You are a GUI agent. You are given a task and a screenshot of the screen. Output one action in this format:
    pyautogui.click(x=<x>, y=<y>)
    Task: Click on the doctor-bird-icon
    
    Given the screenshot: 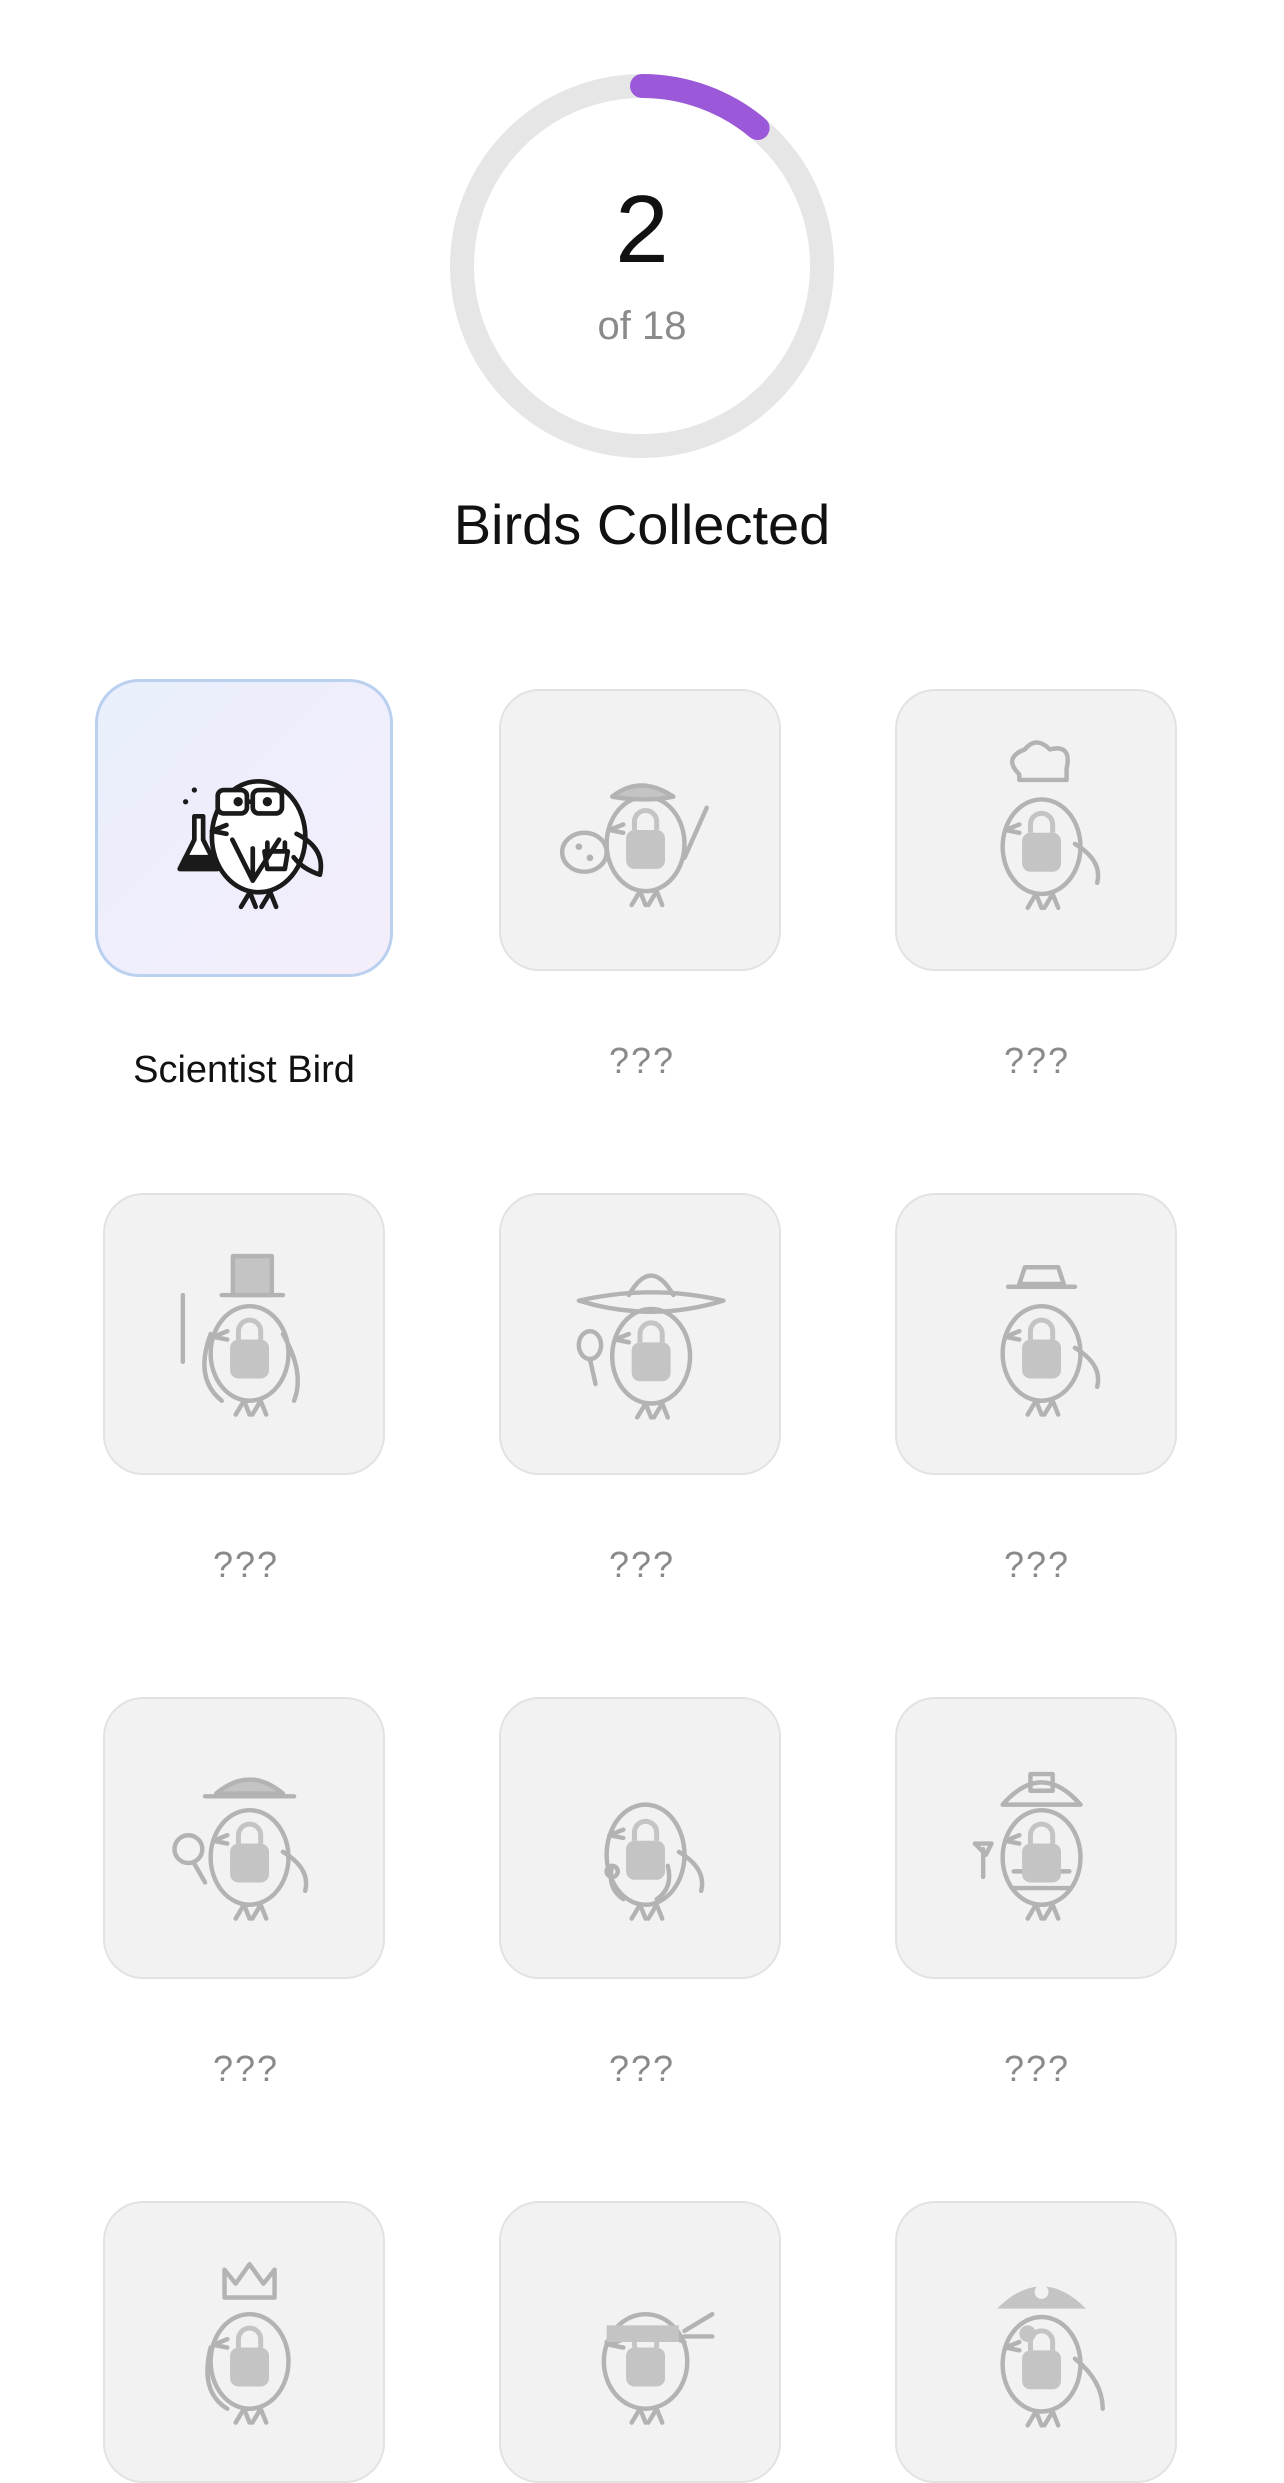 What is the action you would take?
    pyautogui.click(x=654, y=1861)
    